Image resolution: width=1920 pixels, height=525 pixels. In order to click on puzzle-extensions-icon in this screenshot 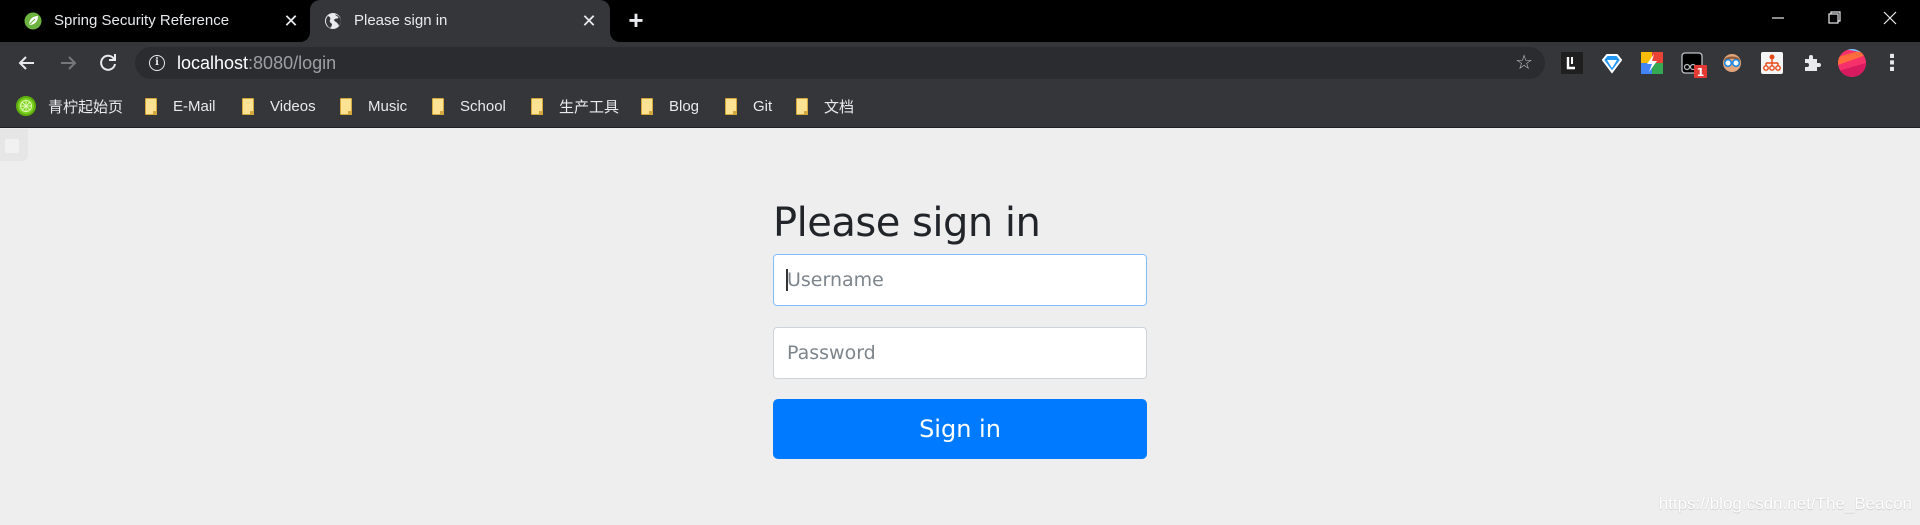, I will do `click(1812, 63)`.